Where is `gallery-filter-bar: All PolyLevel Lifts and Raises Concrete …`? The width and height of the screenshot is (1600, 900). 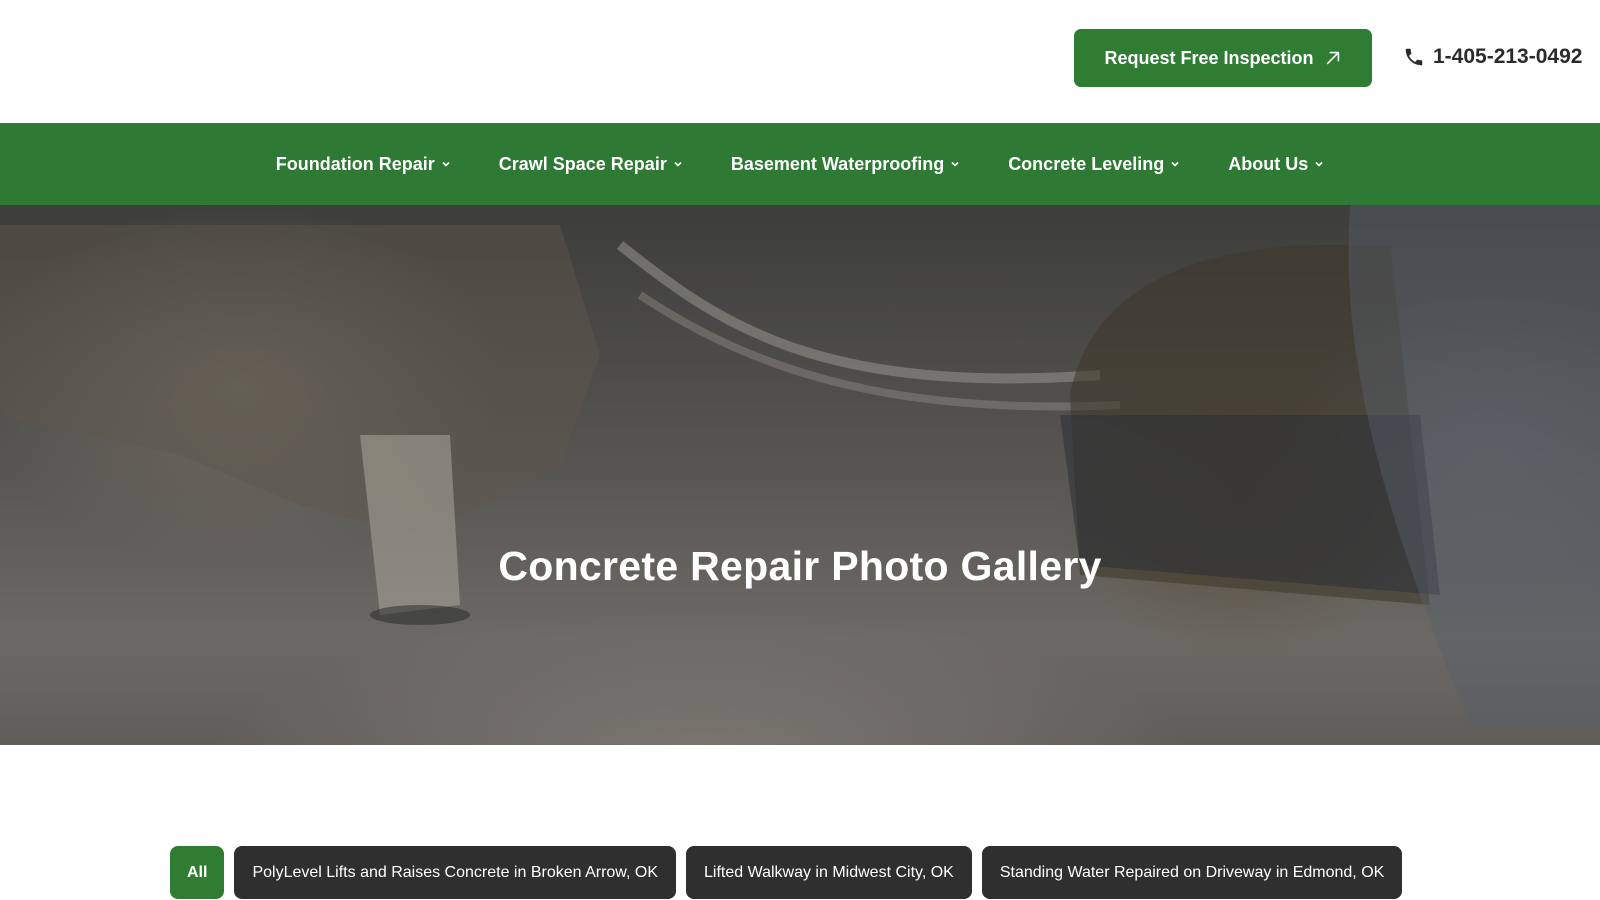
gallery-filter-bar: All PolyLevel Lifts and Raises Concrete … is located at coordinates (786, 872).